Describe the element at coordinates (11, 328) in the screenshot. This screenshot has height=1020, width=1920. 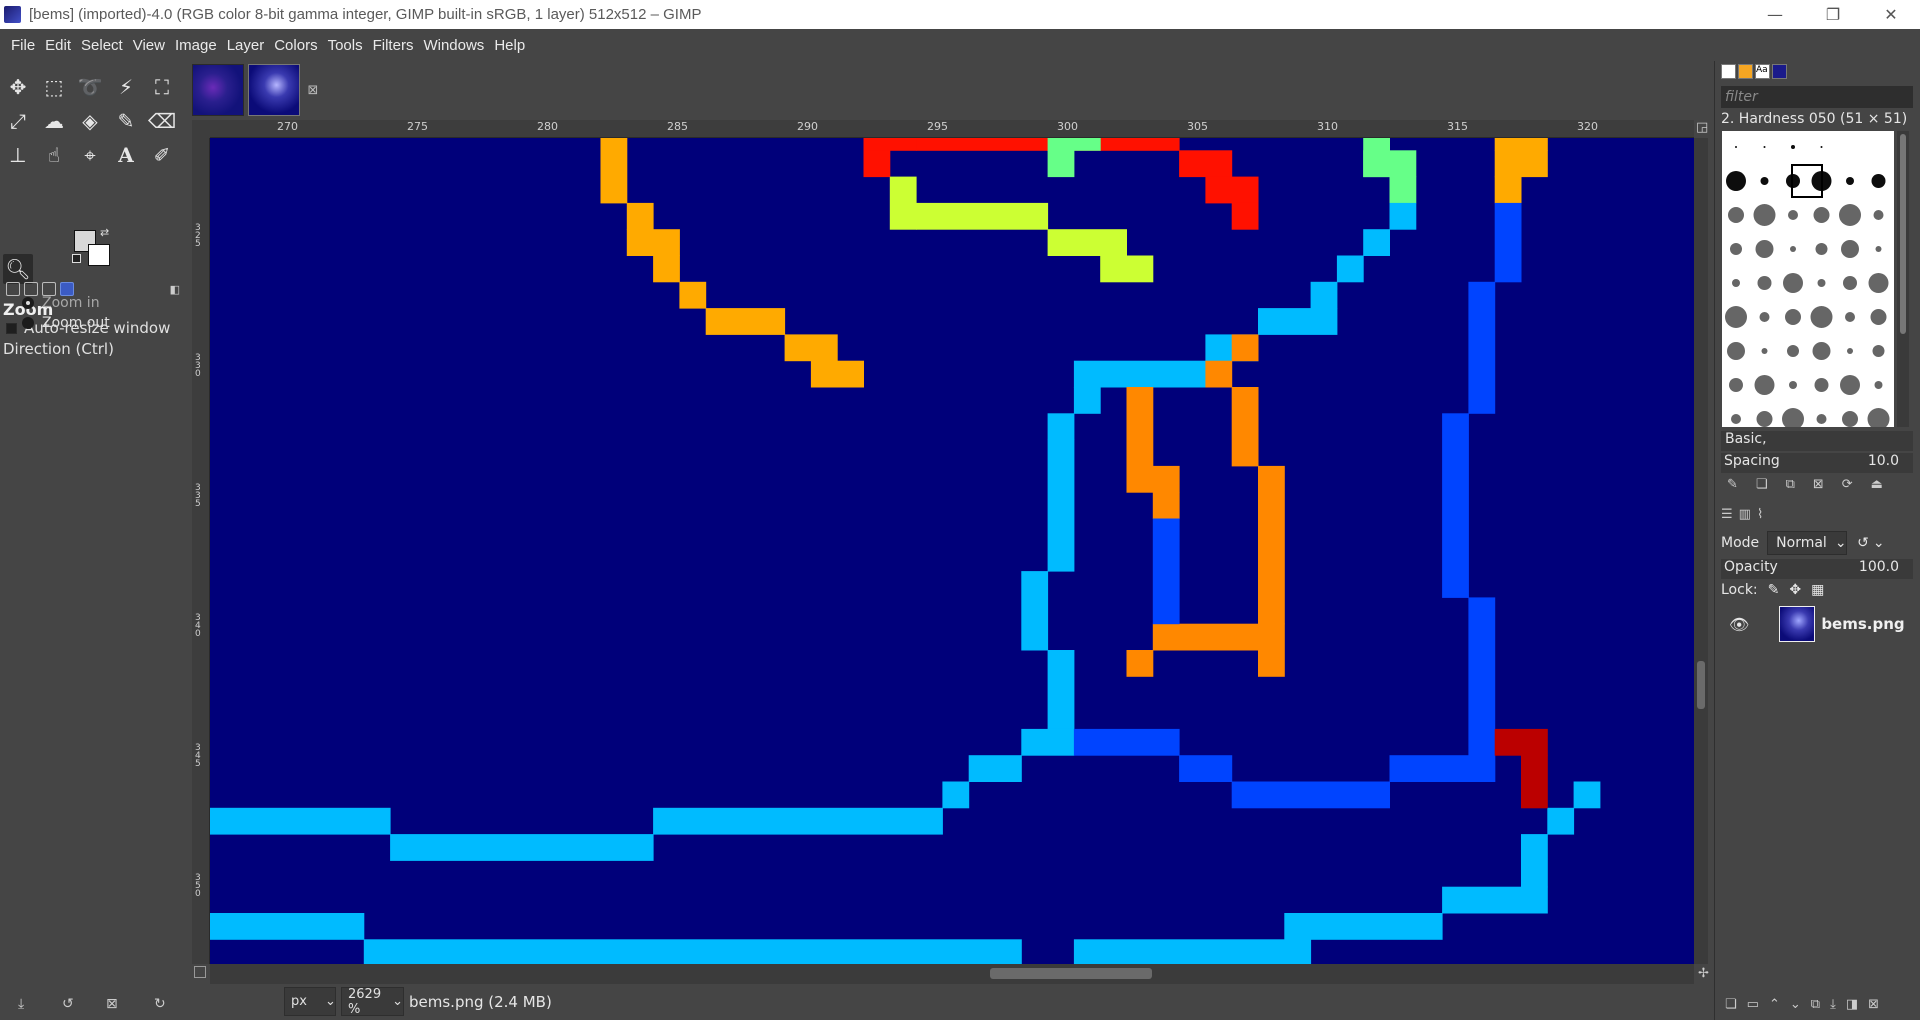
I see `auto-resize-checkbox` at that location.